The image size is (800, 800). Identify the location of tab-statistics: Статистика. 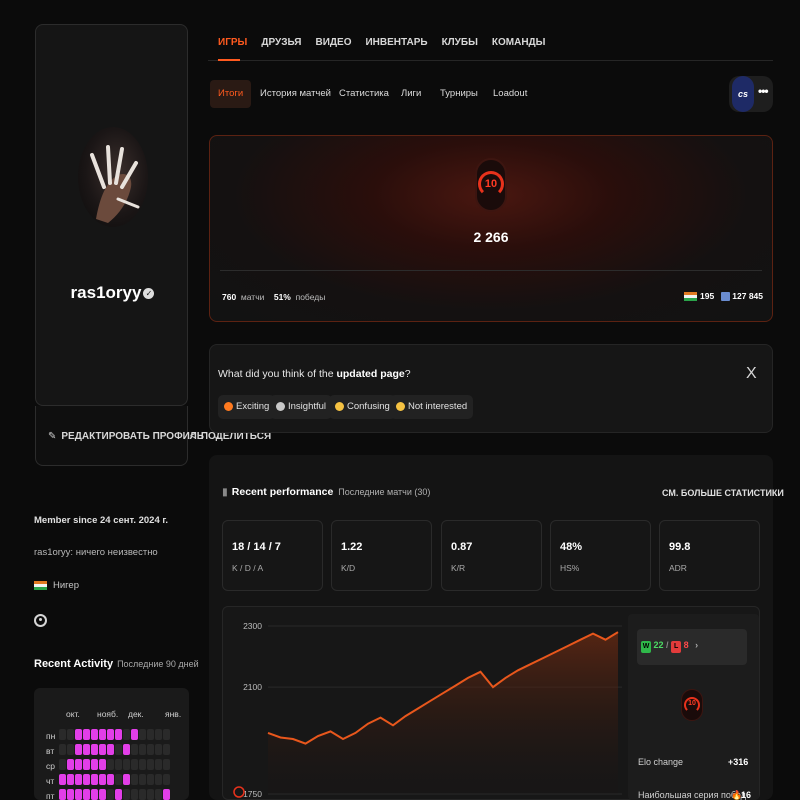
(364, 94).